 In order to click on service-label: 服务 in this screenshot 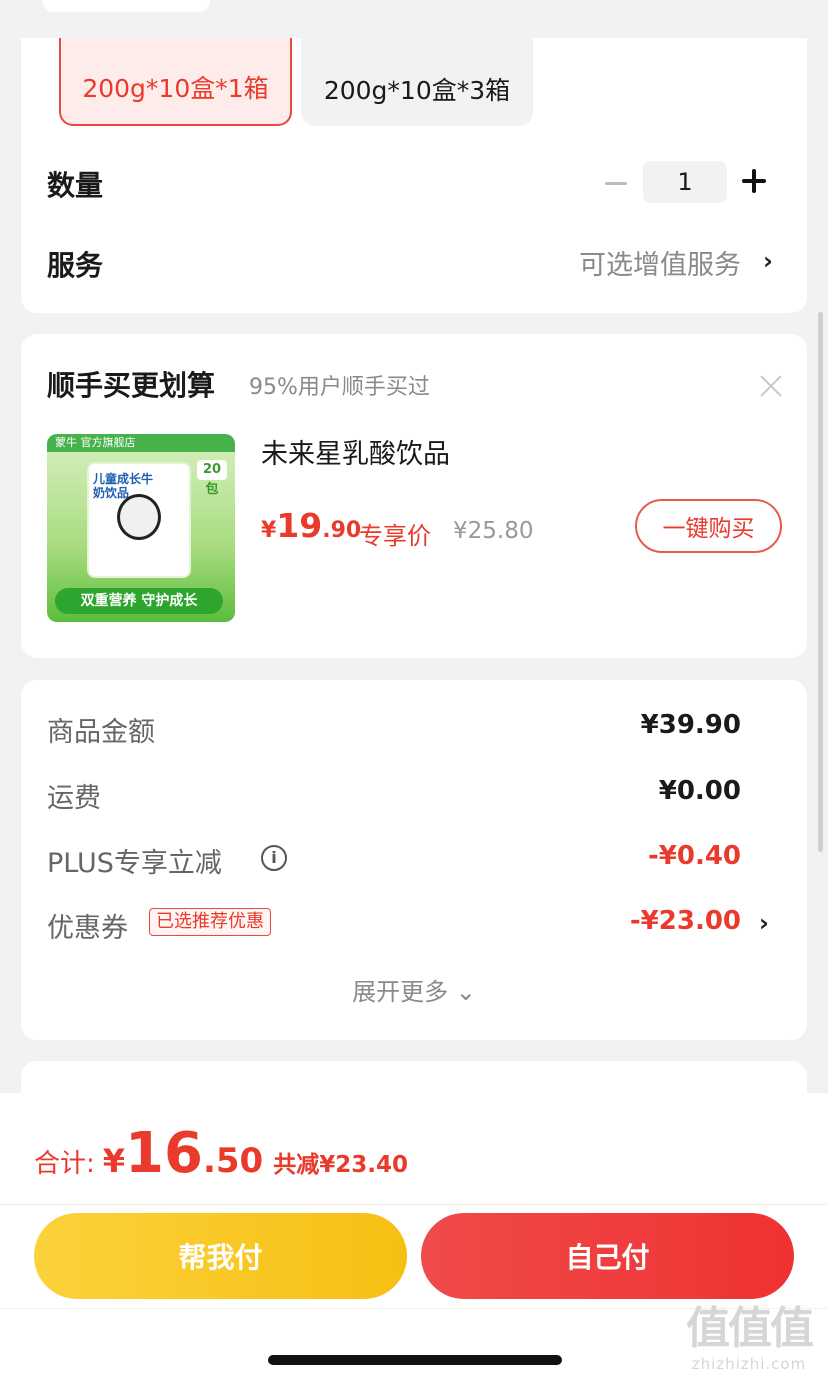, I will do `click(75, 265)`.